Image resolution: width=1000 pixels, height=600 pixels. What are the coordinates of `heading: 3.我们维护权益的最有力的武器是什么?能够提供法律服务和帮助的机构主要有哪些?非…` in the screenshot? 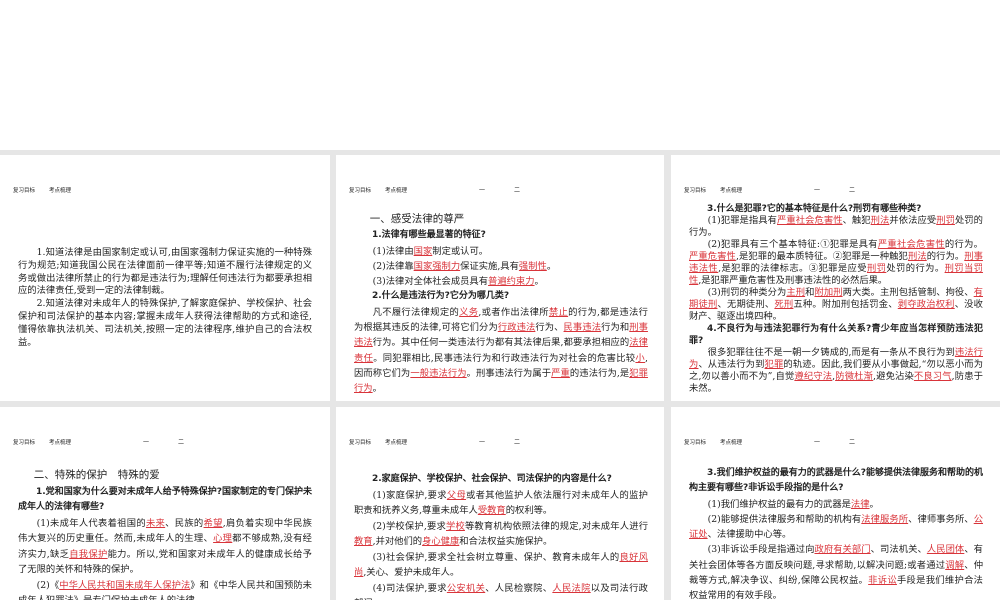 It's located at (836, 481).